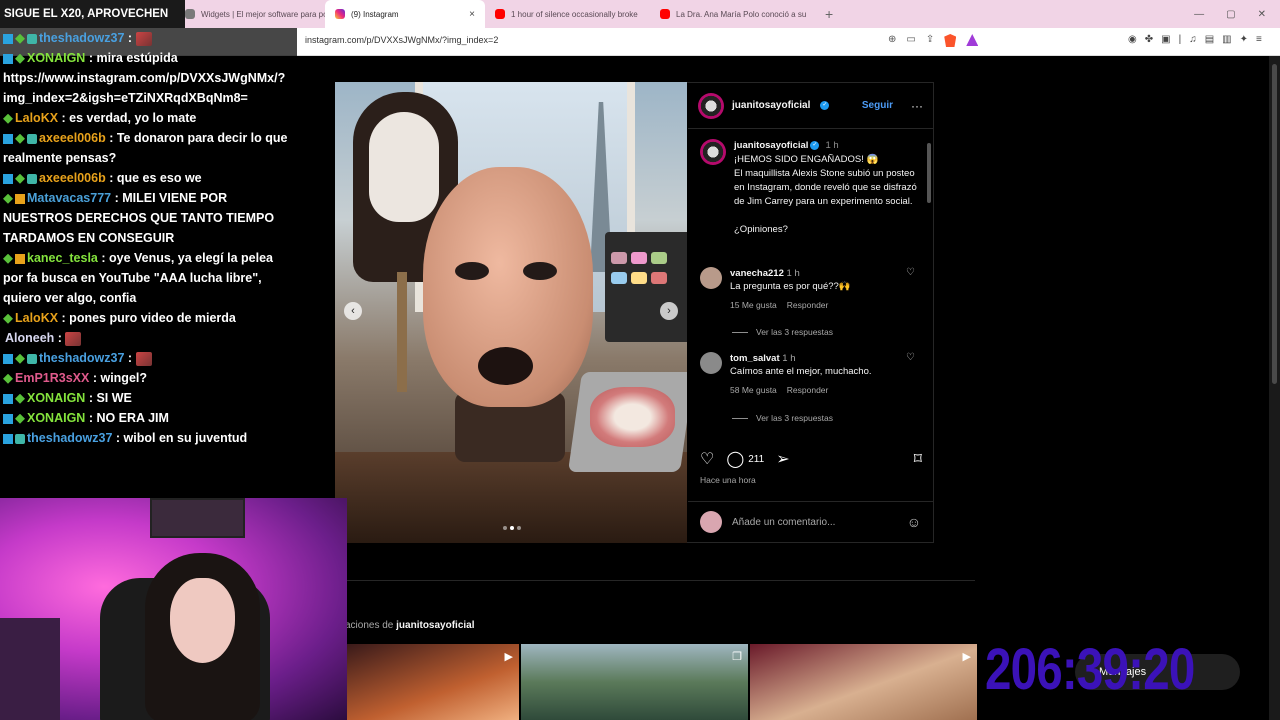 This screenshot has height=720, width=1280. What do you see at coordinates (69, 198) in the screenshot?
I see `chat-username: Matavacas777` at bounding box center [69, 198].